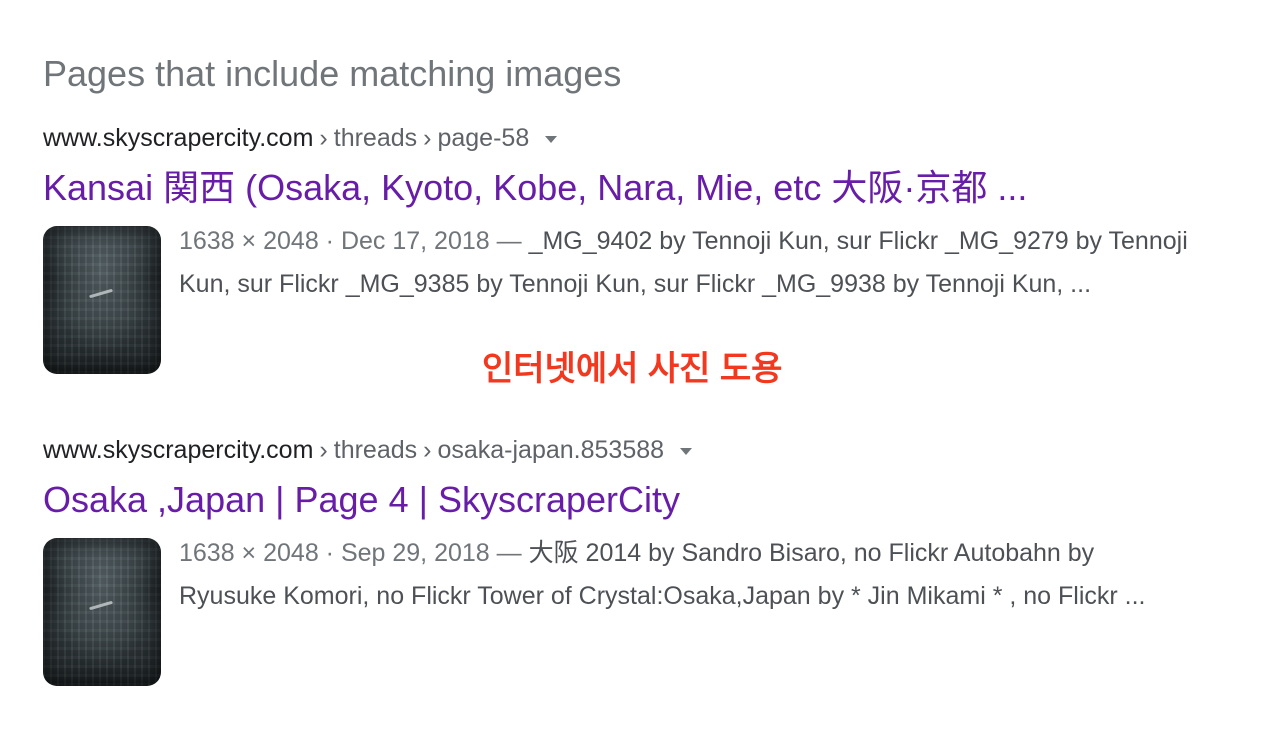 The image size is (1280, 739). Describe the element at coordinates (643, 500) in the screenshot. I see `result-title-link: Osaka ,Japan | Page 4 | SkyscraperCity` at that location.